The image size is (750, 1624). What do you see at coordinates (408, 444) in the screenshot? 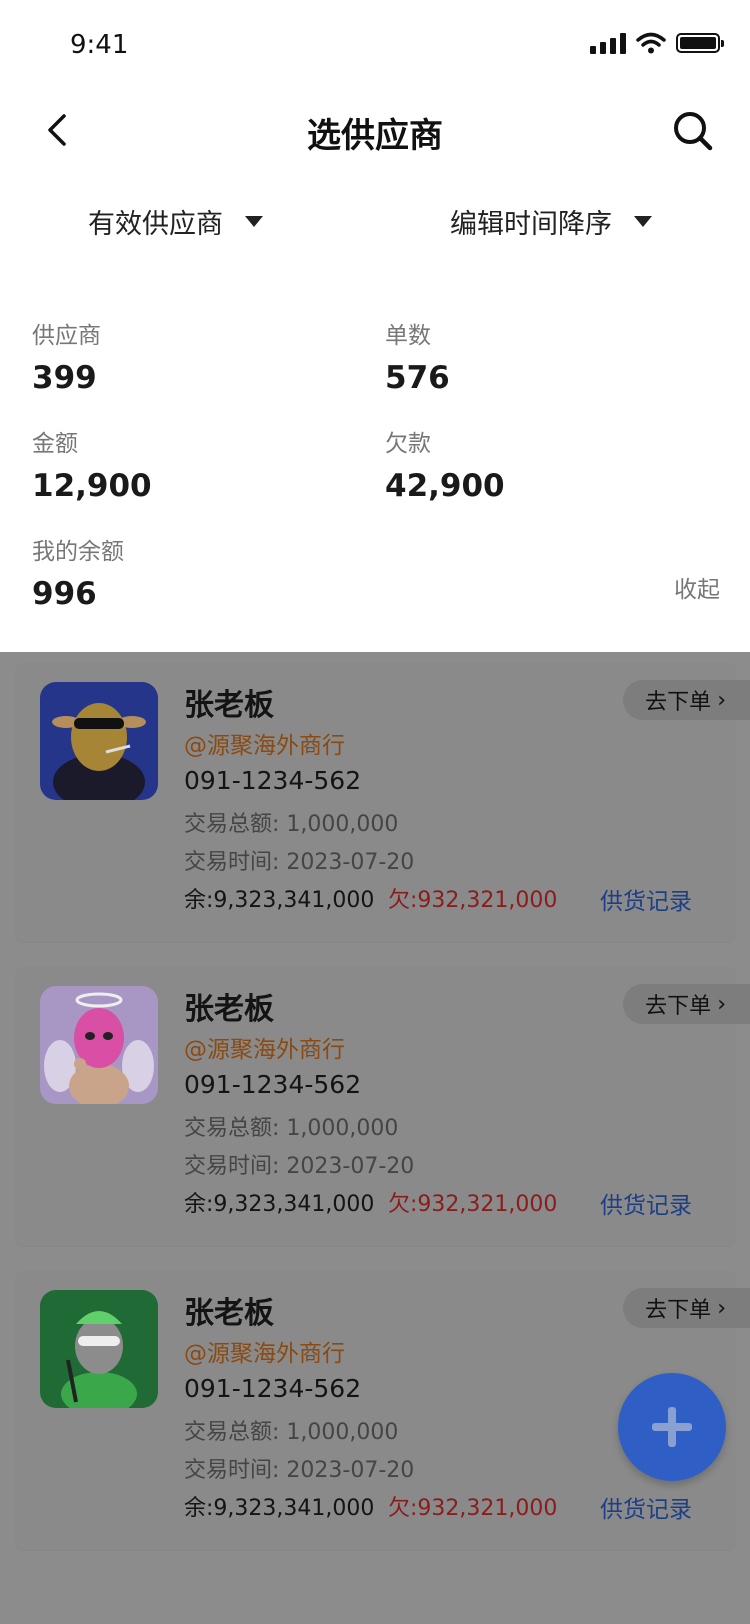
I see `stat-label: 欠款` at bounding box center [408, 444].